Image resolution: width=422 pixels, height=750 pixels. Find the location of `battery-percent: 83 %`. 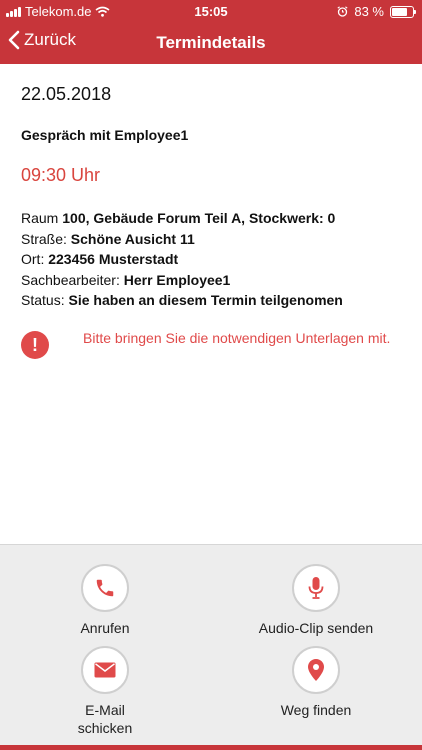

battery-percent: 83 % is located at coordinates (369, 11).